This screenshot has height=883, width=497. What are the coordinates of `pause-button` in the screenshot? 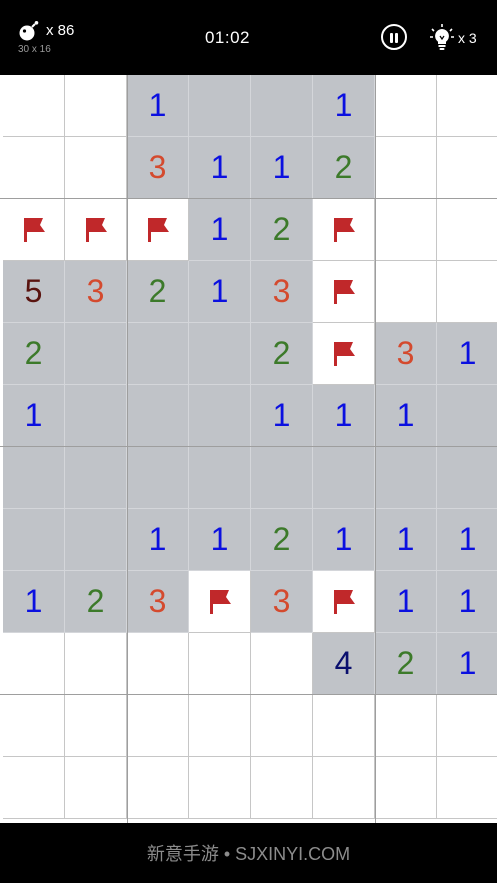 It's located at (394, 37).